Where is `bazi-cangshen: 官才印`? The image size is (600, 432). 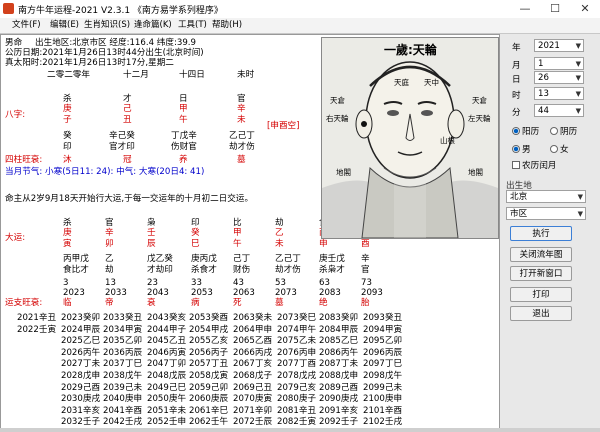
bazi-cangshen: 官才印 is located at coordinates (122, 147).